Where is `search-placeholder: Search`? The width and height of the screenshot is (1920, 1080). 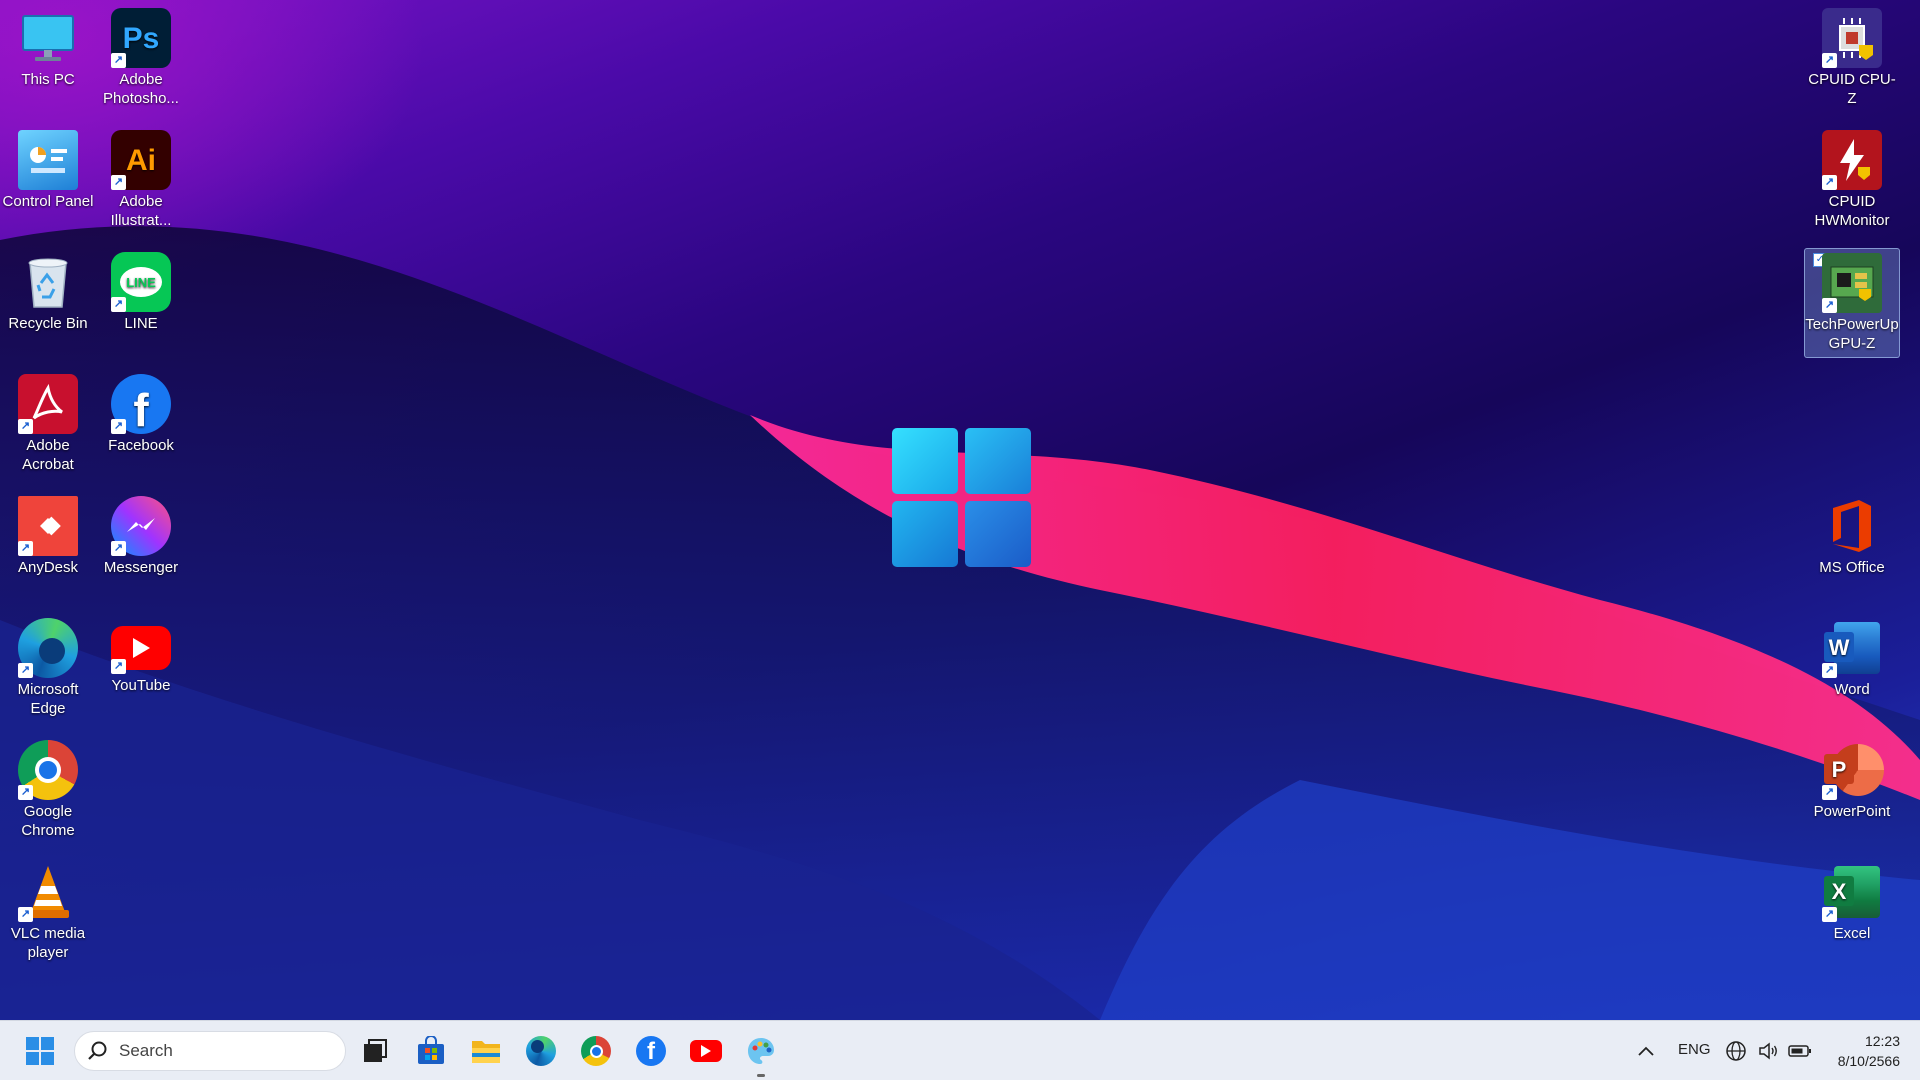 search-placeholder: Search is located at coordinates (146, 1050).